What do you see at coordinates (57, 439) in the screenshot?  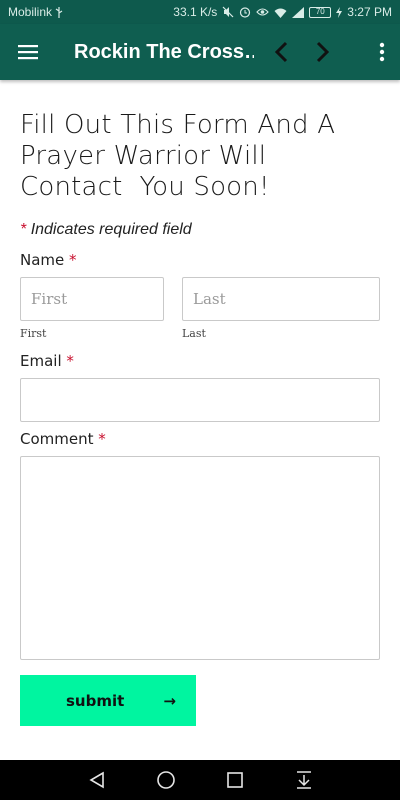 I see `comment-label-text: Comment` at bounding box center [57, 439].